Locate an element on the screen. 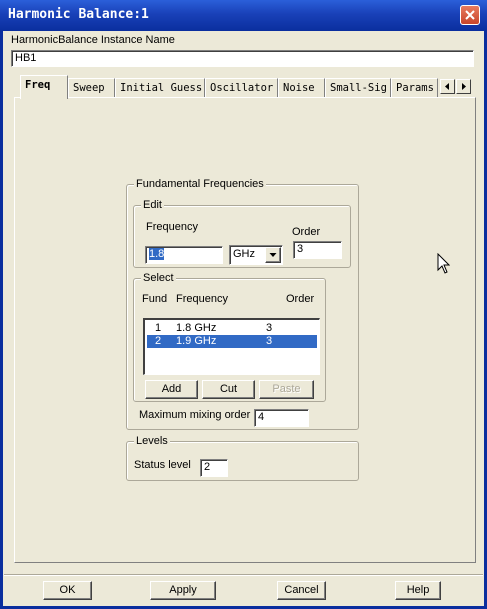 This screenshot has width=487, height=609. arrow-right-icon is located at coordinates (464, 86).